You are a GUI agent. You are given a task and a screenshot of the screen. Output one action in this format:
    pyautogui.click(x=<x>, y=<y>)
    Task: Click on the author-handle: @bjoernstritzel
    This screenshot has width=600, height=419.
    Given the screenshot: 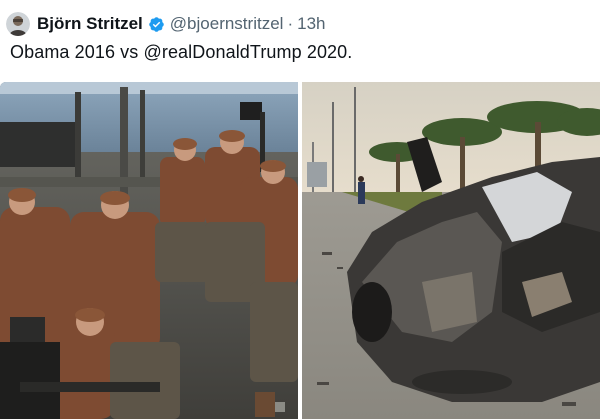 What is the action you would take?
    pyautogui.click(x=227, y=24)
    